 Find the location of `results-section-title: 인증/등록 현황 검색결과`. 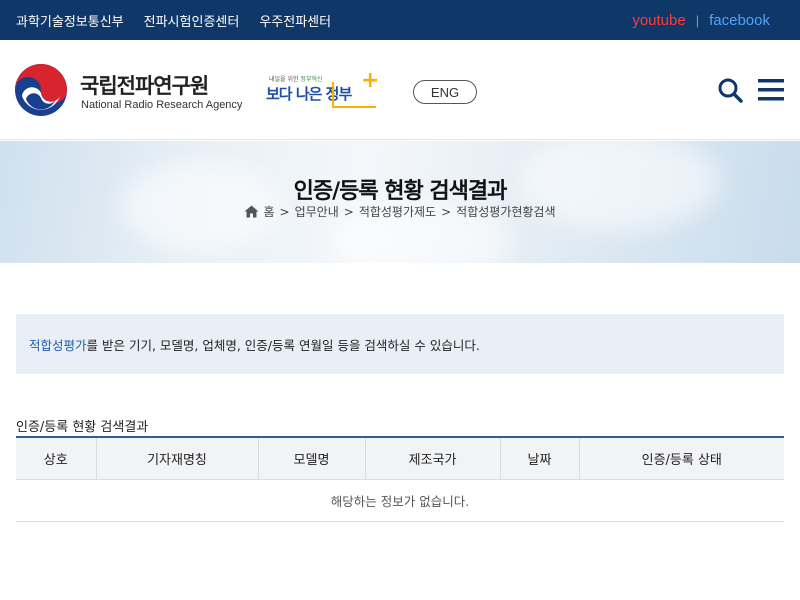

results-section-title: 인증/등록 현황 검색결과 is located at coordinates (82, 427).